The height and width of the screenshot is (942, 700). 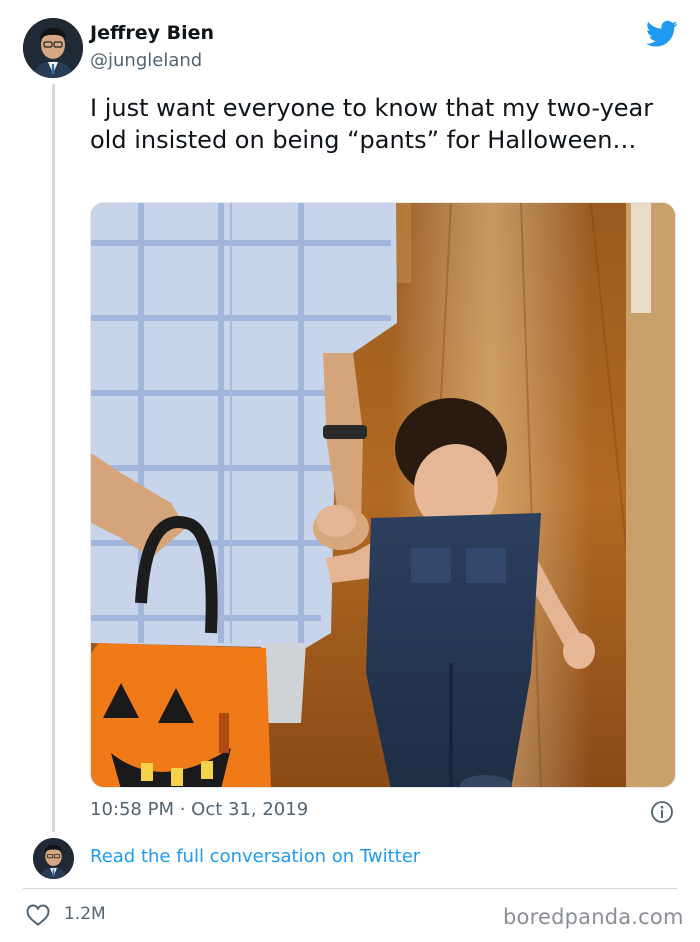 What do you see at coordinates (146, 60) in the screenshot?
I see `author-handle: @jungleland` at bounding box center [146, 60].